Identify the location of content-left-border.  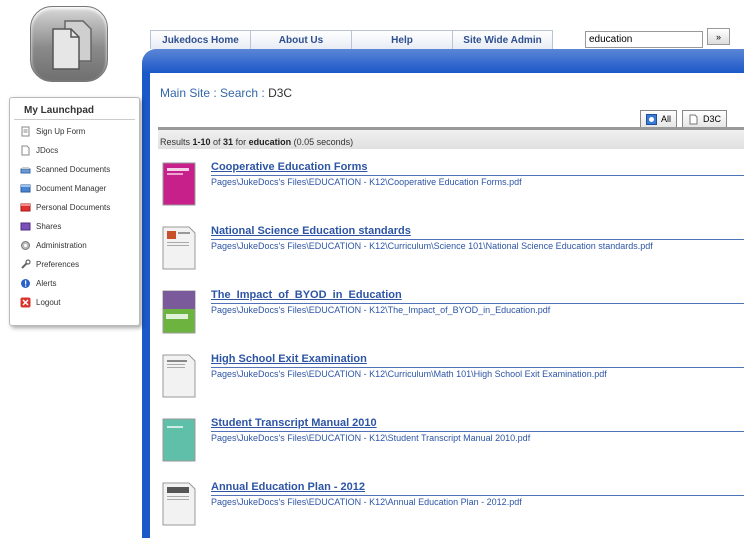
(146, 305).